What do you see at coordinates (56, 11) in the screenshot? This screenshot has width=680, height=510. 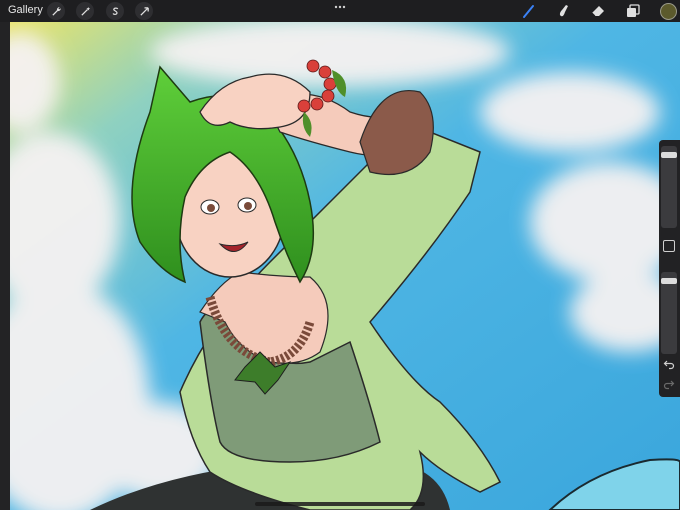 I see `wrench-icon` at bounding box center [56, 11].